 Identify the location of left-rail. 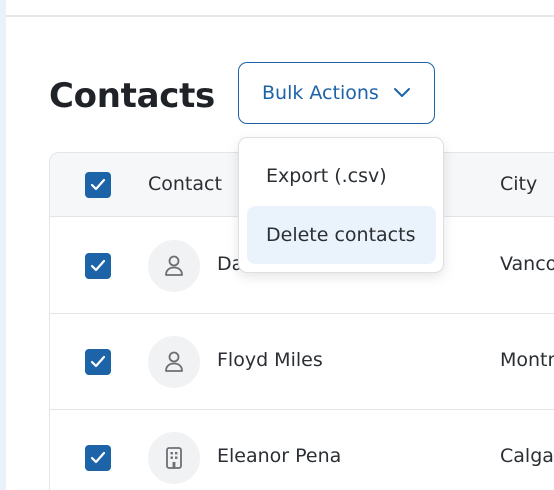
(3, 245).